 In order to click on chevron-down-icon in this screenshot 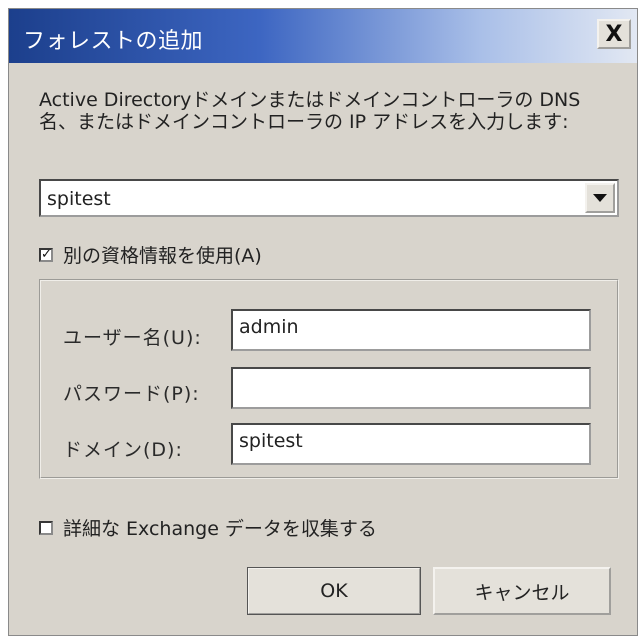, I will do `click(600, 198)`.